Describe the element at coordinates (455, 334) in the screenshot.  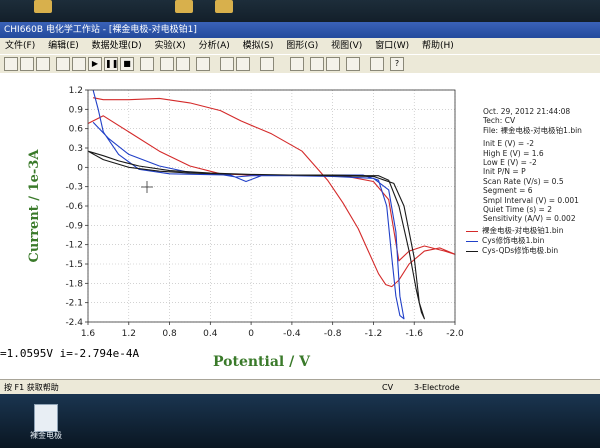
I see `x-tick-label: -2.0` at that location.